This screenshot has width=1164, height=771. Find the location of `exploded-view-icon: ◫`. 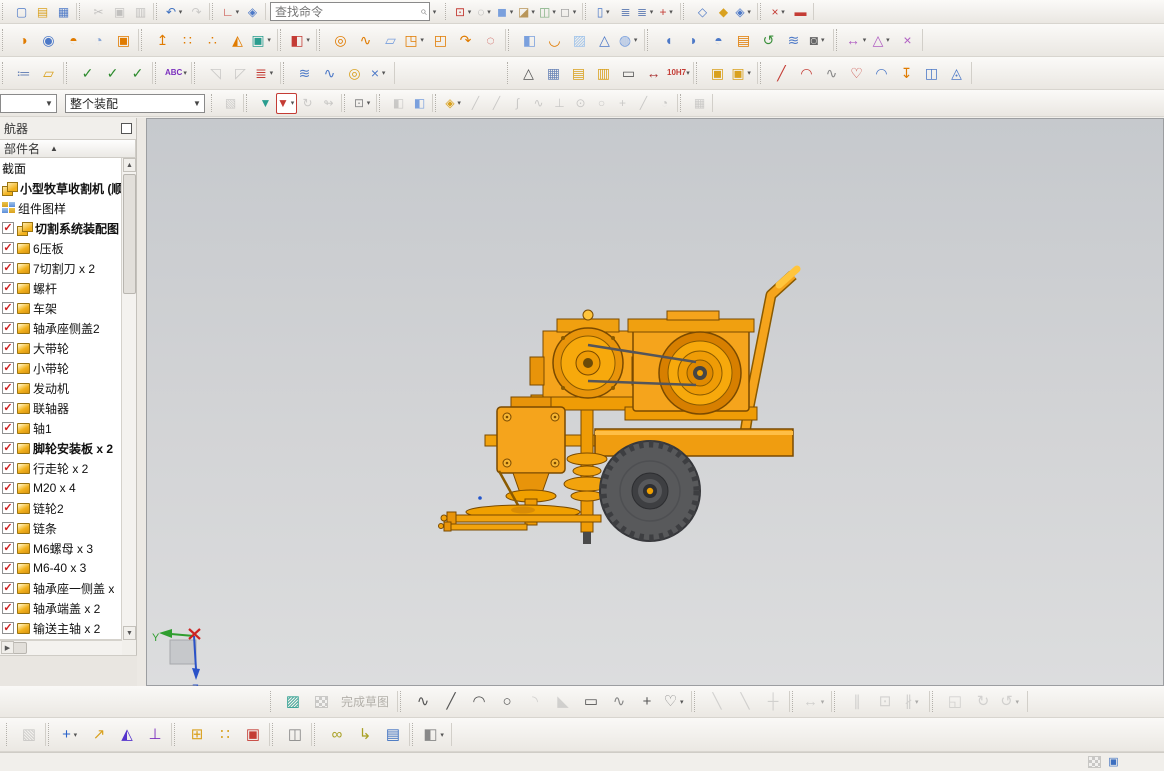

exploded-view-icon: ◫ is located at coordinates (295, 734).